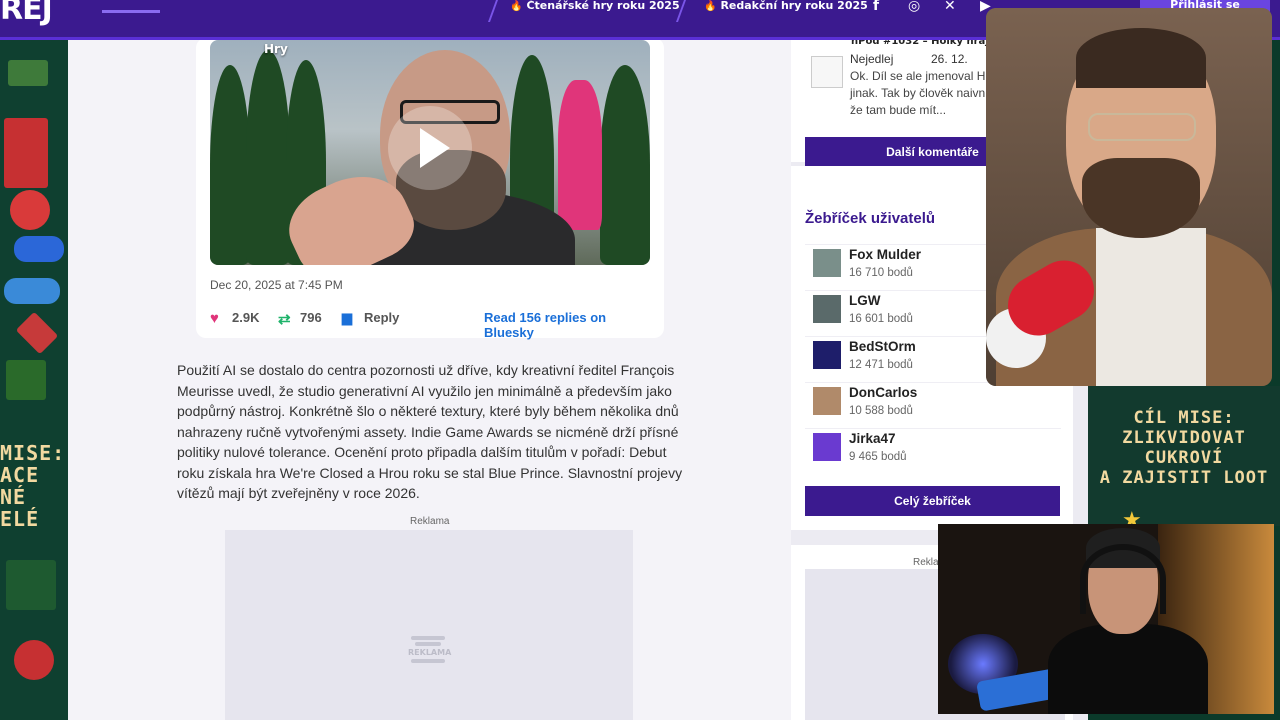 Image resolution: width=1280 pixels, height=720 pixels. Describe the element at coordinates (131, 11) in the screenshot. I see `nav-active-indicator` at that location.